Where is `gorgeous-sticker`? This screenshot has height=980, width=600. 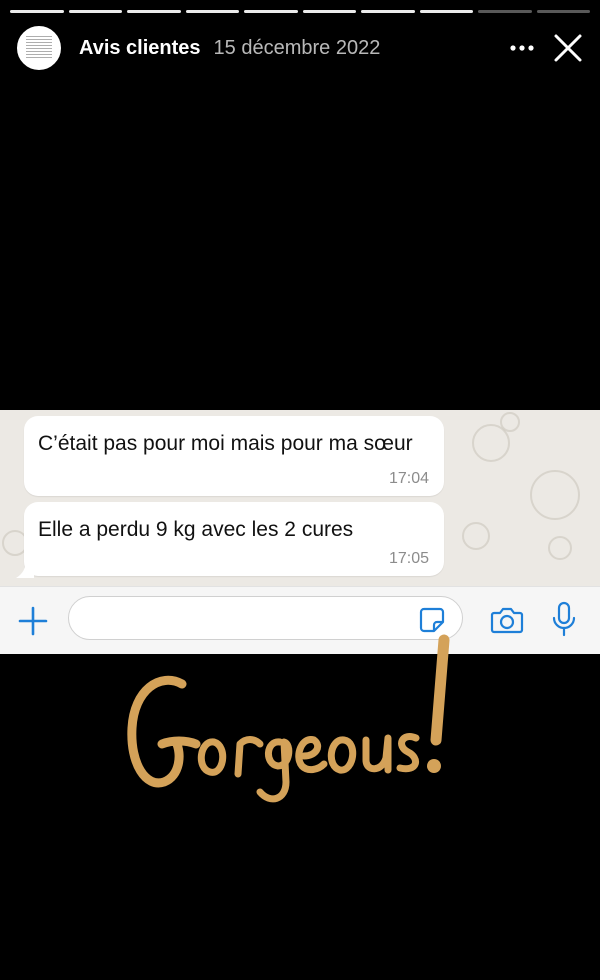 gorgeous-sticker is located at coordinates (288, 718).